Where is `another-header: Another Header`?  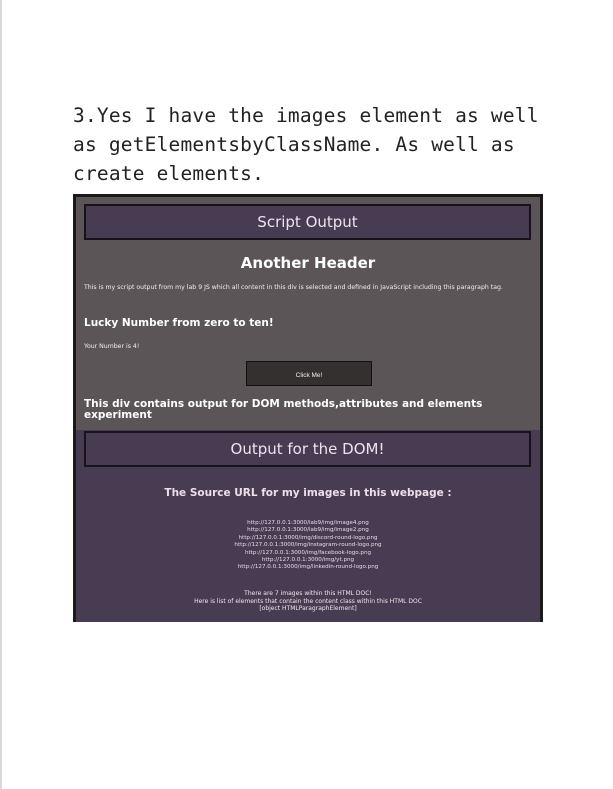 another-header: Another Header is located at coordinates (308, 263).